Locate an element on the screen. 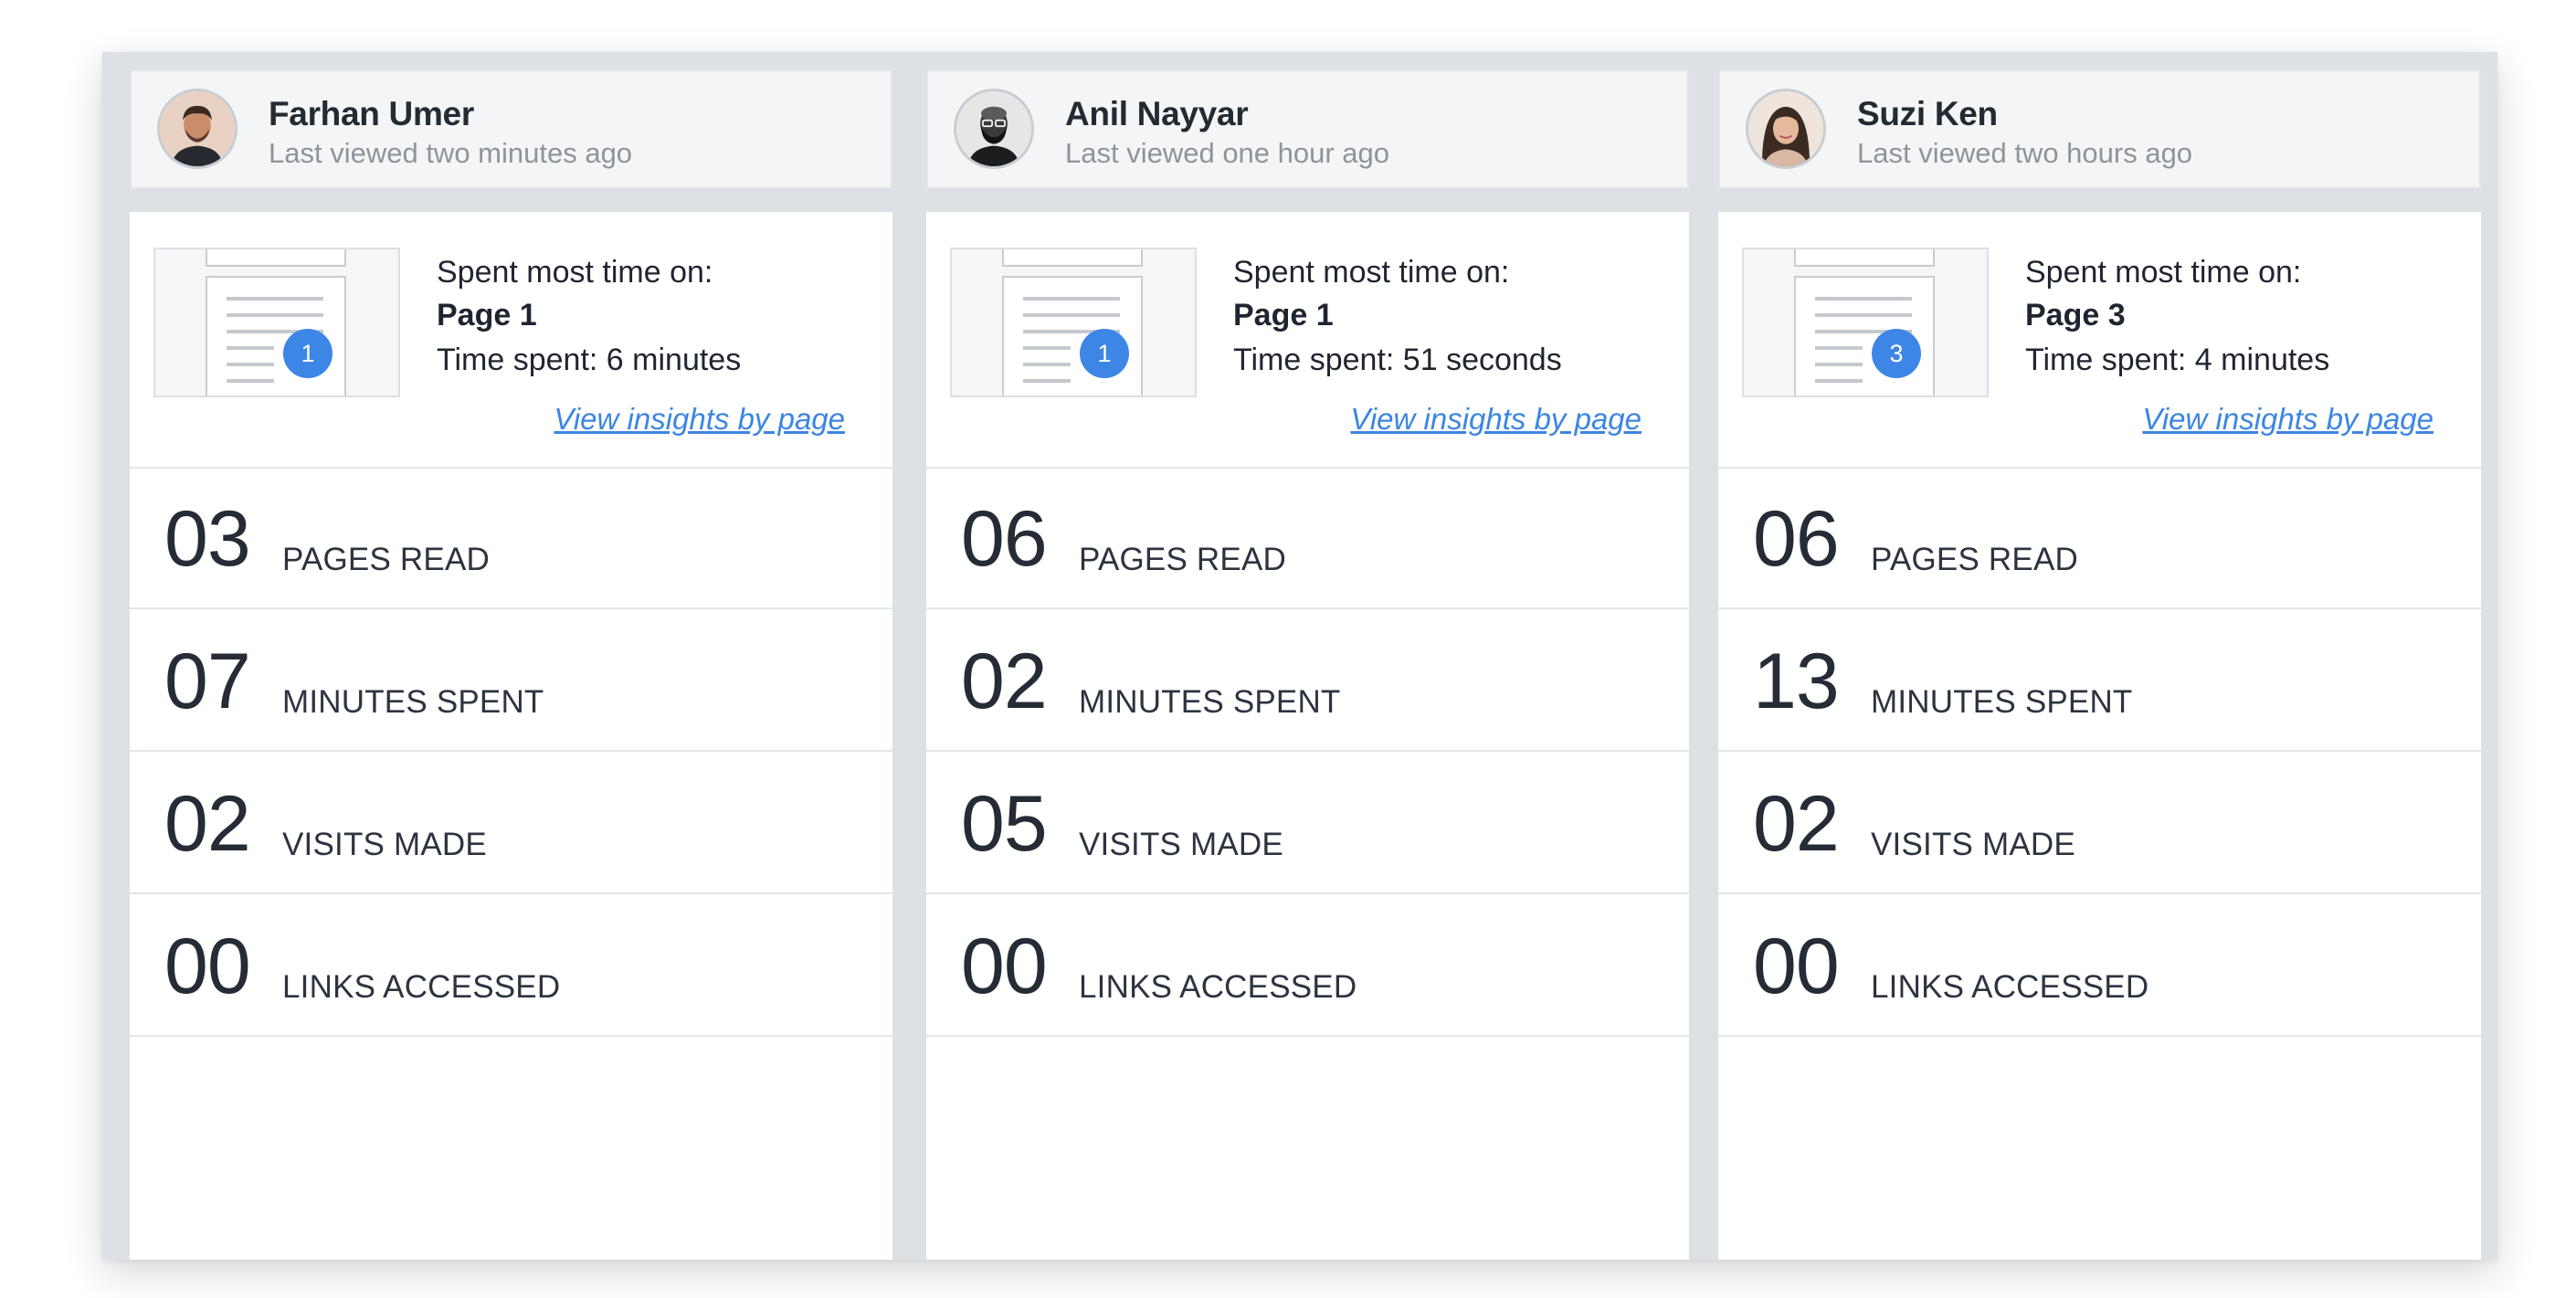 The image size is (2576, 1298). stat-value: 05 is located at coordinates (1004, 824).